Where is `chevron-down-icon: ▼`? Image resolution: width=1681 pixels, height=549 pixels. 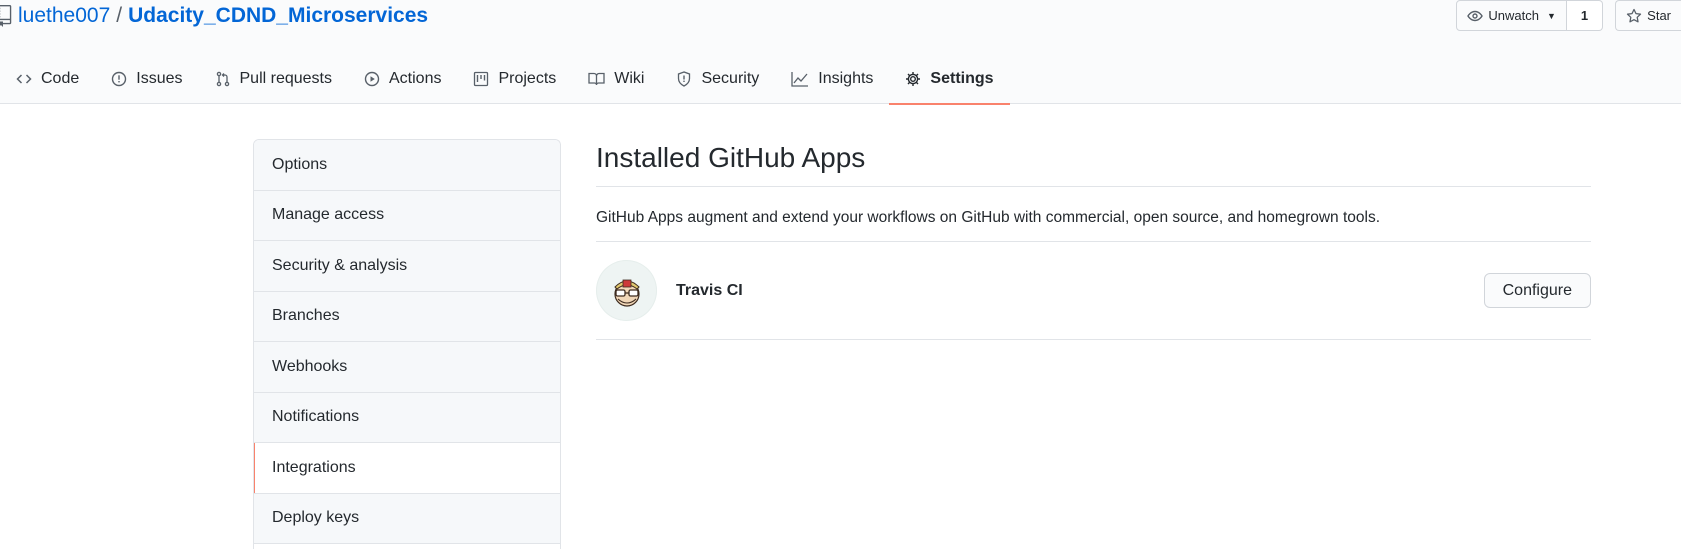 chevron-down-icon: ▼ is located at coordinates (1551, 15).